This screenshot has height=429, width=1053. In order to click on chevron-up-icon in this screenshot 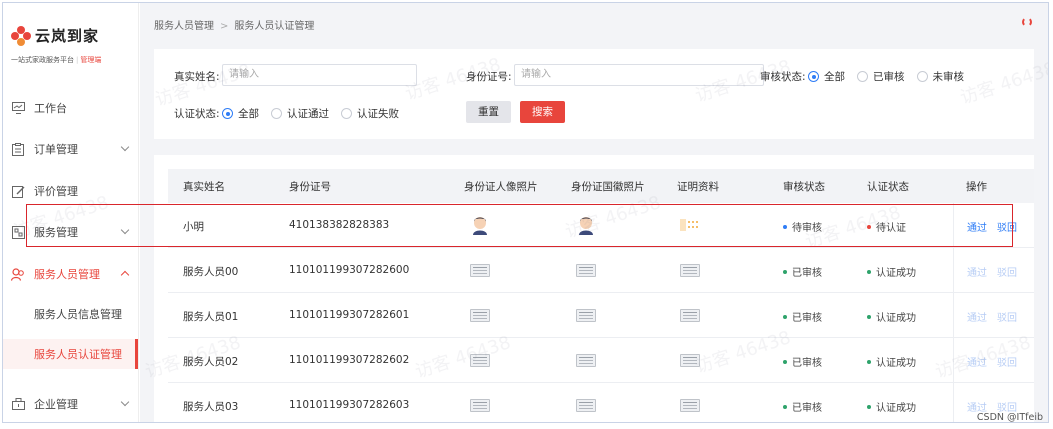, I will do `click(125, 275)`.